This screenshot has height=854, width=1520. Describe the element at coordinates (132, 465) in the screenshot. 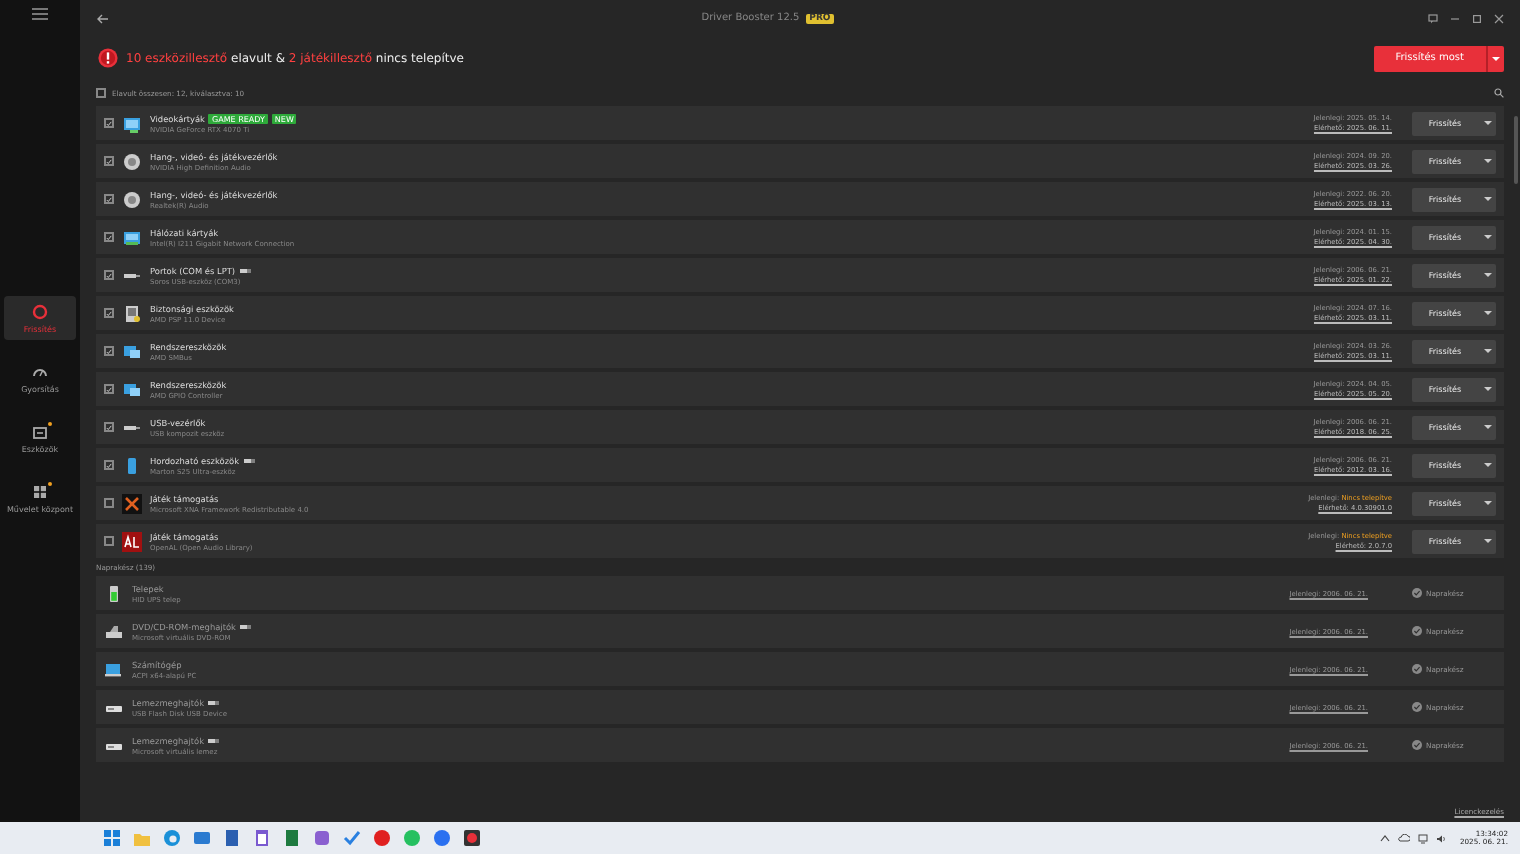

I see `phone-icon` at that location.